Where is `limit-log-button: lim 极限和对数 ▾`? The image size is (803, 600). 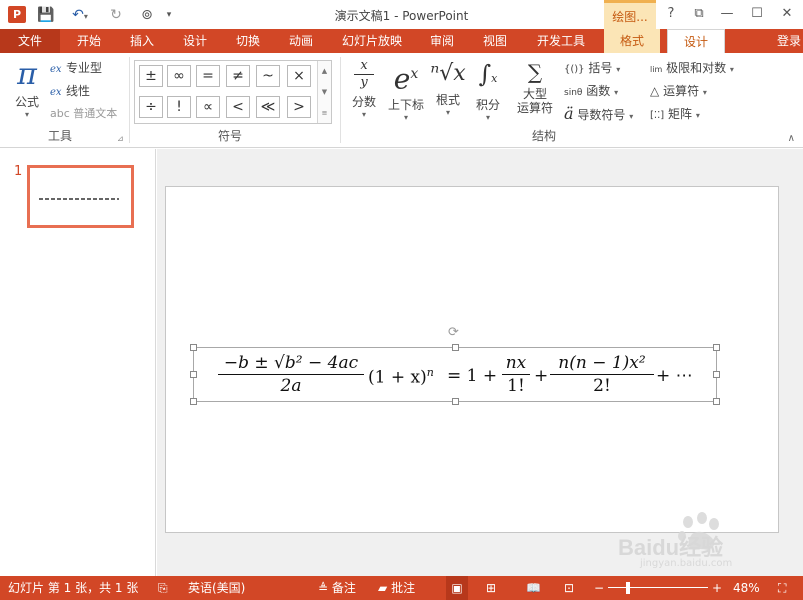 limit-log-button: lim 极限和对数 ▾ is located at coordinates (692, 68).